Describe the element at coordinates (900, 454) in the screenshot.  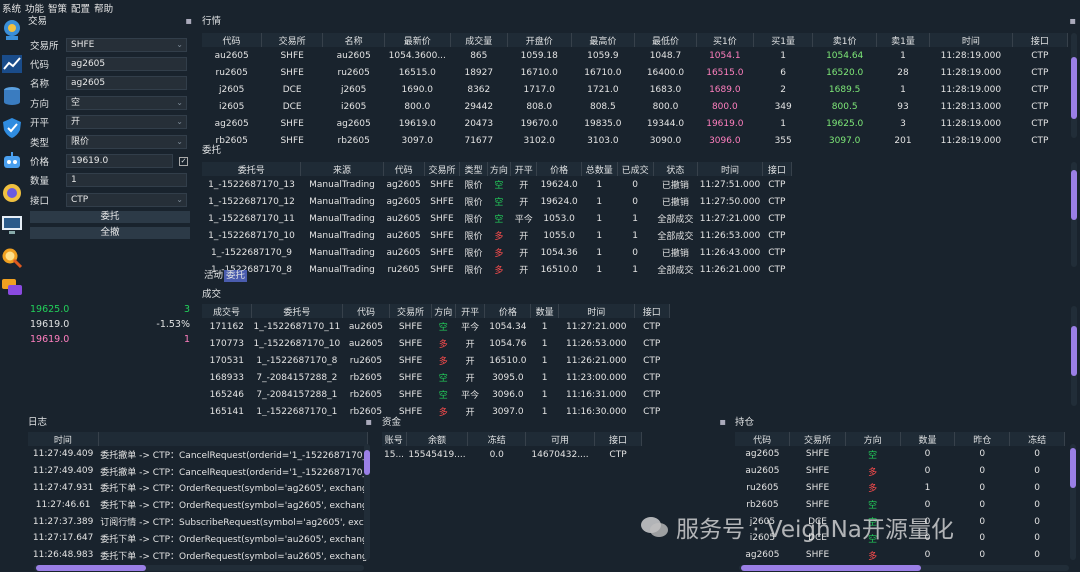
I see `table-row: ag2605 SHFE 空 0 0 0` at that location.